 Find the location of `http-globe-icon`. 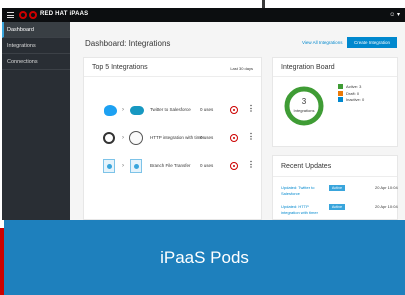

http-globe-icon is located at coordinates (136, 138).